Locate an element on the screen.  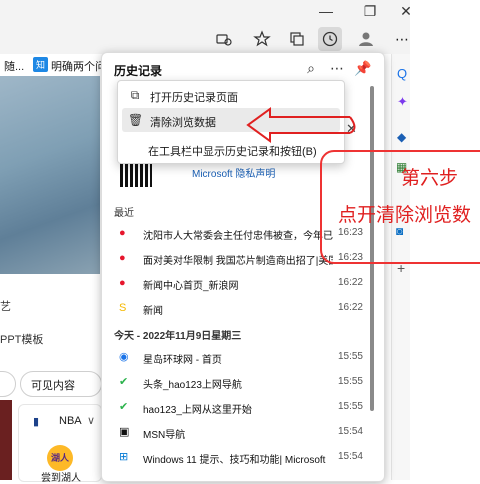
history-item-title: MSN导航 is located at coordinates (164, 435).